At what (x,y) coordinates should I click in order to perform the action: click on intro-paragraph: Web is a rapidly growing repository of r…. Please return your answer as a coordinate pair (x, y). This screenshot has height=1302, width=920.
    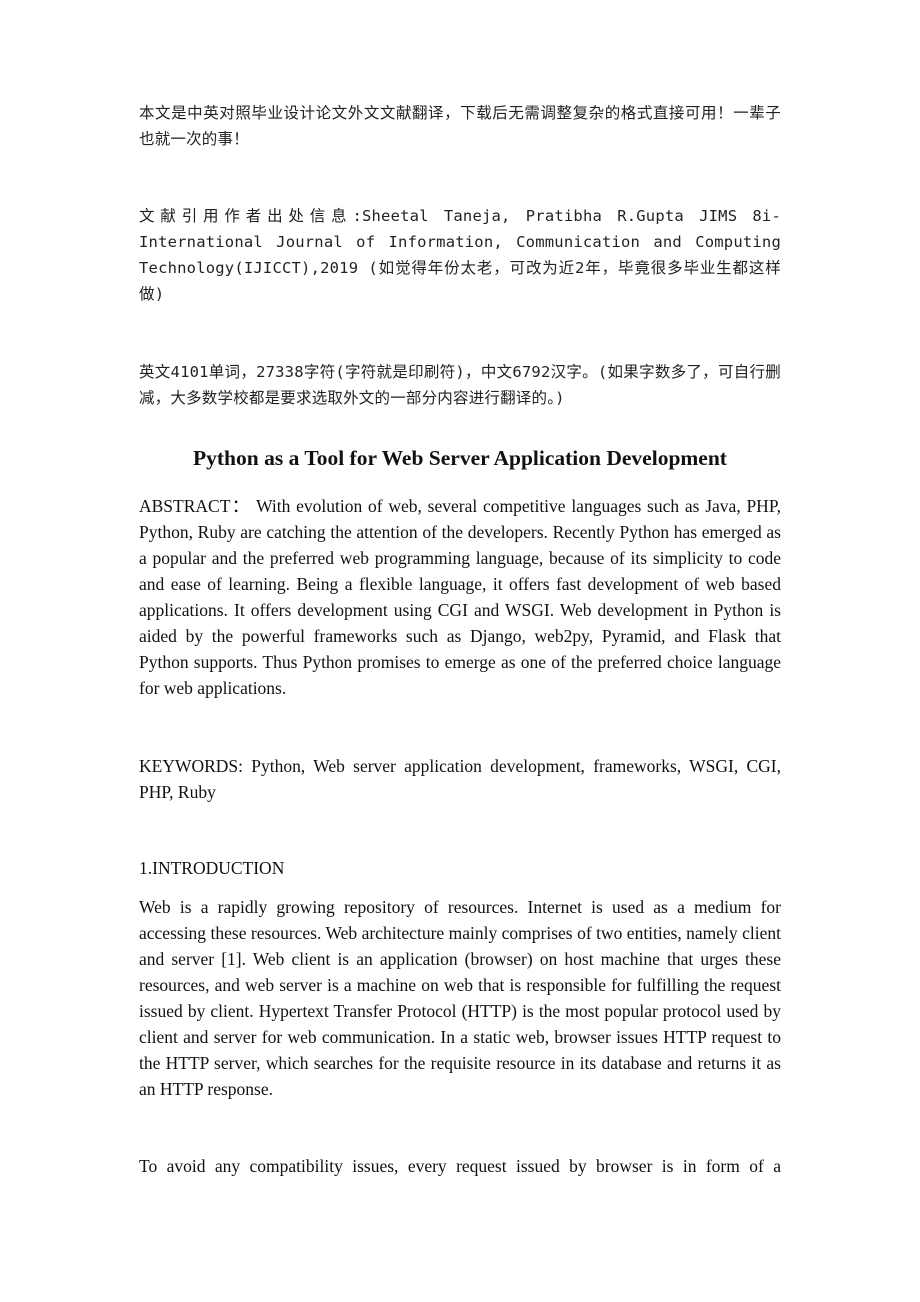
    Looking at the image, I should click on (460, 998).